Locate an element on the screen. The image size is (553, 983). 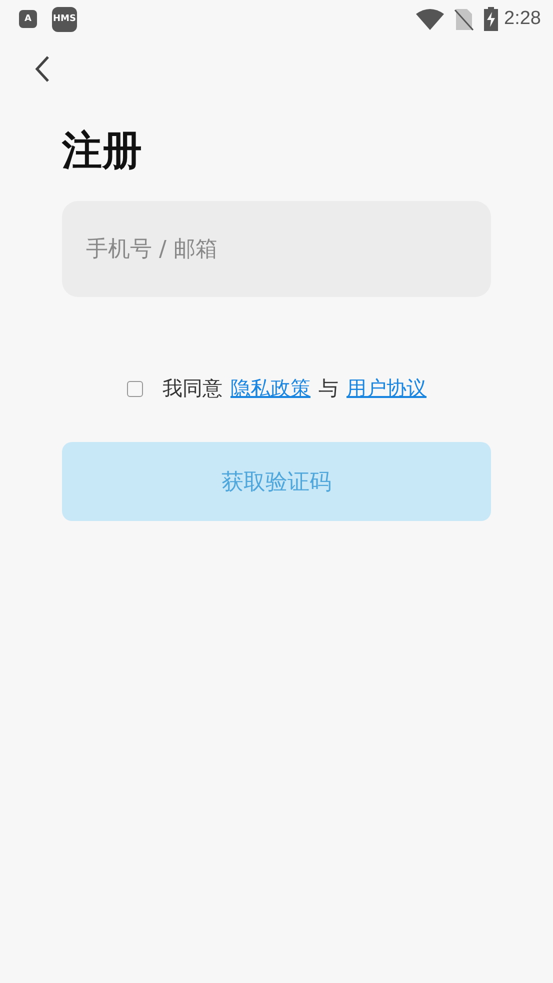
app-notification-icon: A is located at coordinates (28, 19).